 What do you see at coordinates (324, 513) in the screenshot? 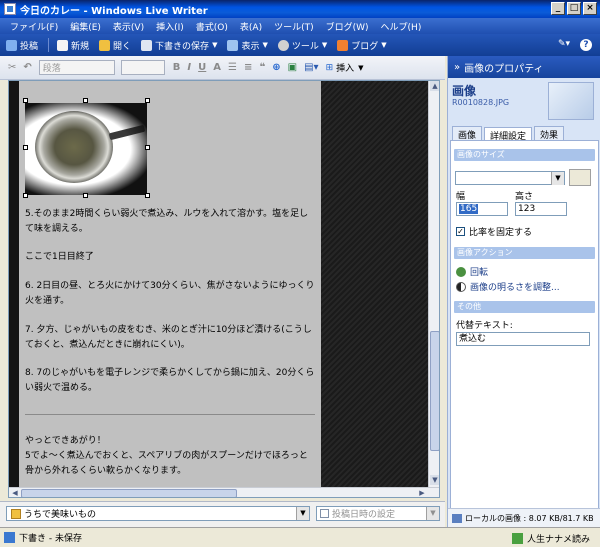
I see `publish-date-checkbox` at bounding box center [324, 513].